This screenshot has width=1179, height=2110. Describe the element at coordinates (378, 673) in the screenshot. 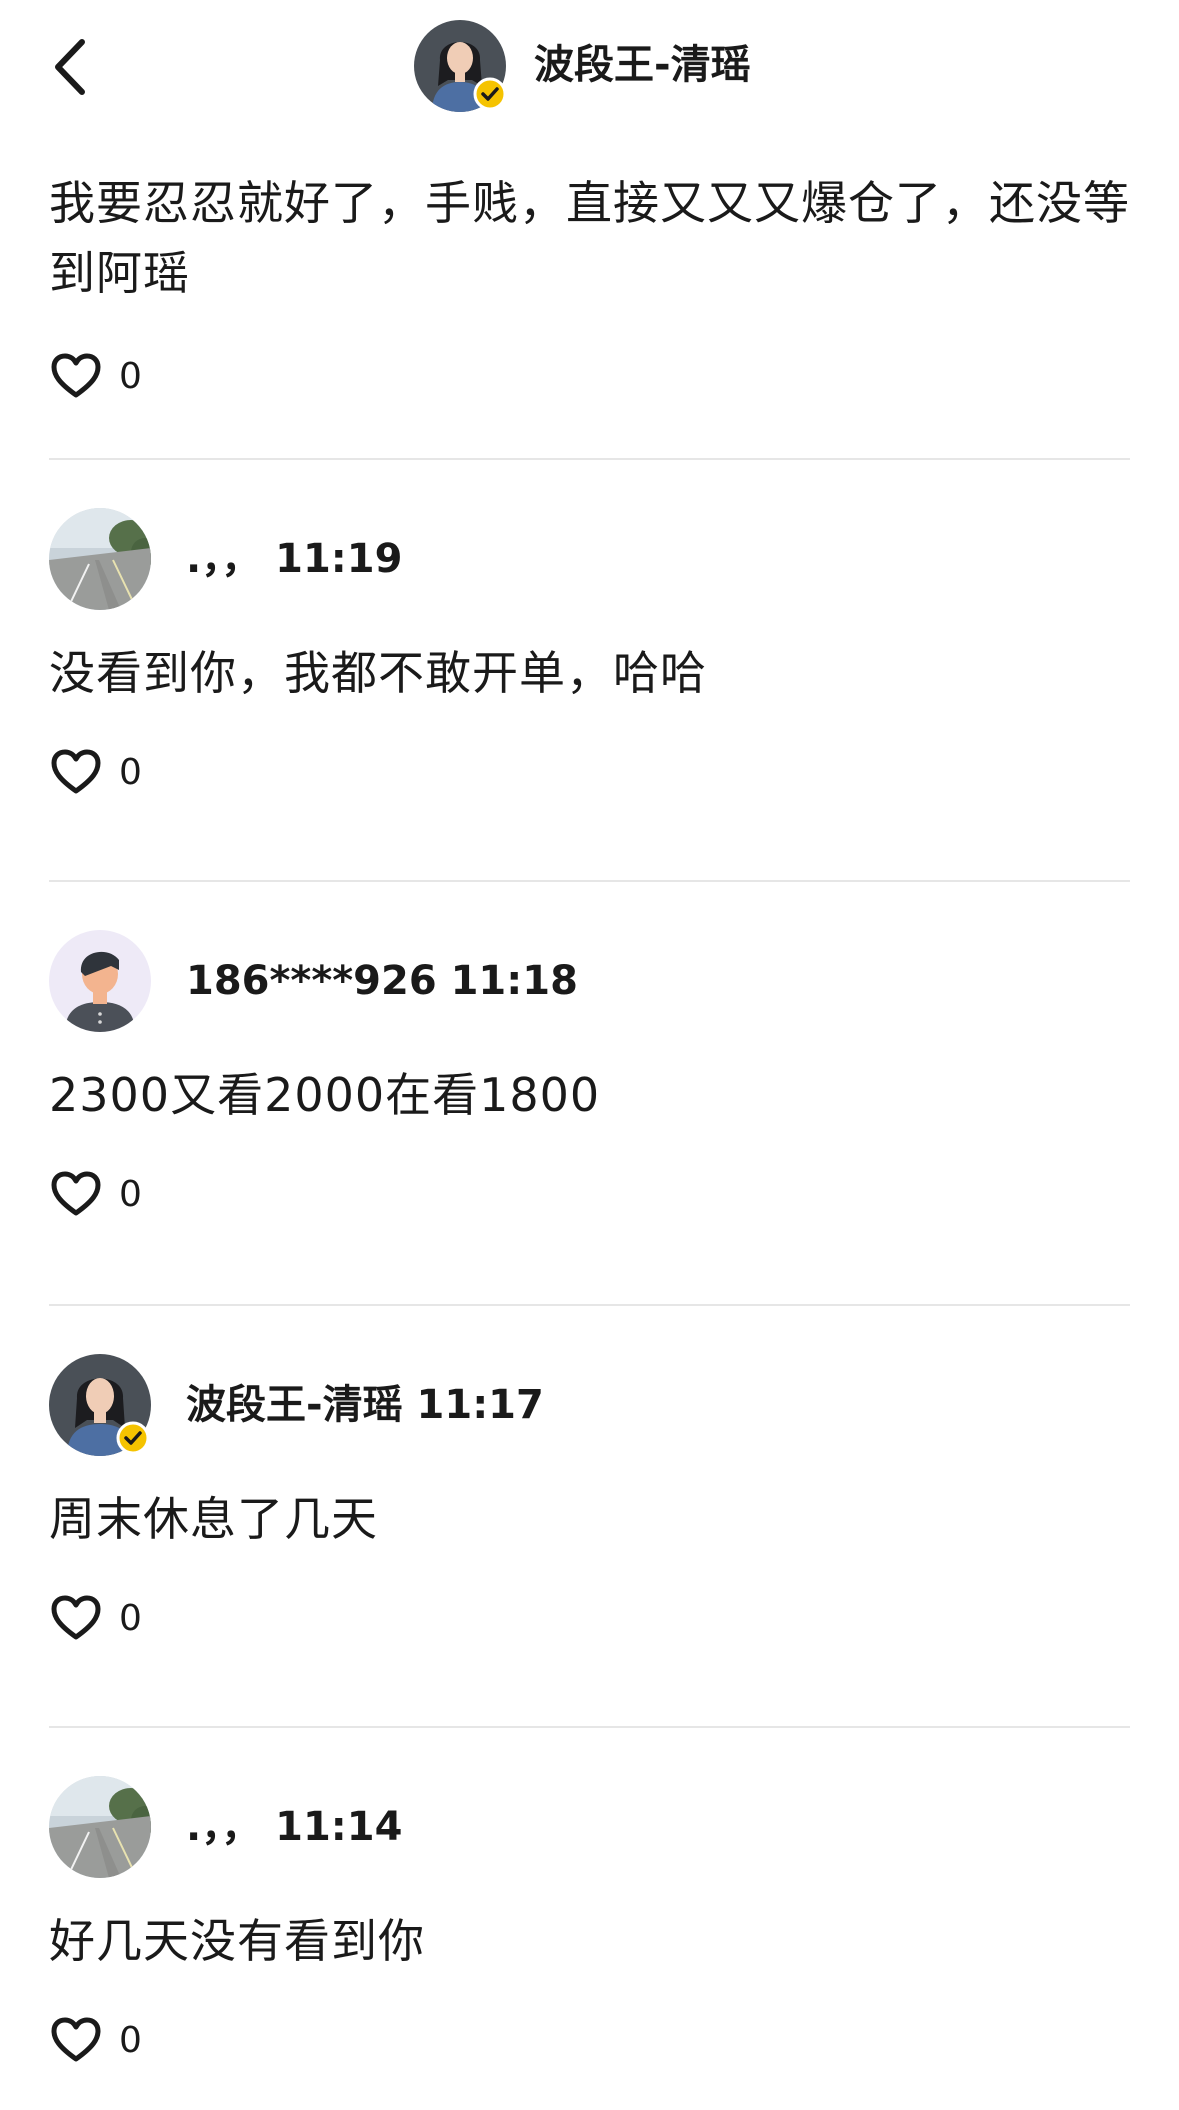

I see `comment-text: 没看到你，我都不敢开单，哈哈` at that location.